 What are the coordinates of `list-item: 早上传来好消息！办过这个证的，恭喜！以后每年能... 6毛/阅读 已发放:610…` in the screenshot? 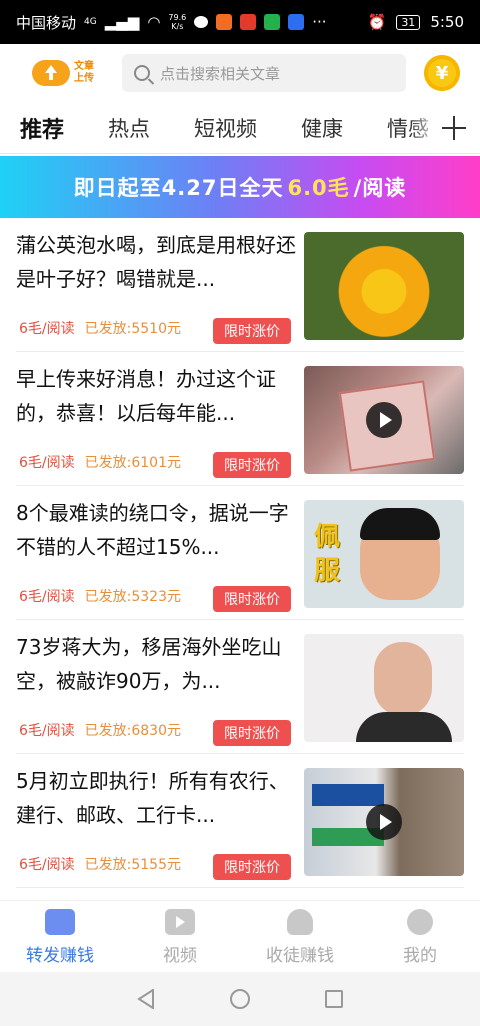 It's located at (240, 419).